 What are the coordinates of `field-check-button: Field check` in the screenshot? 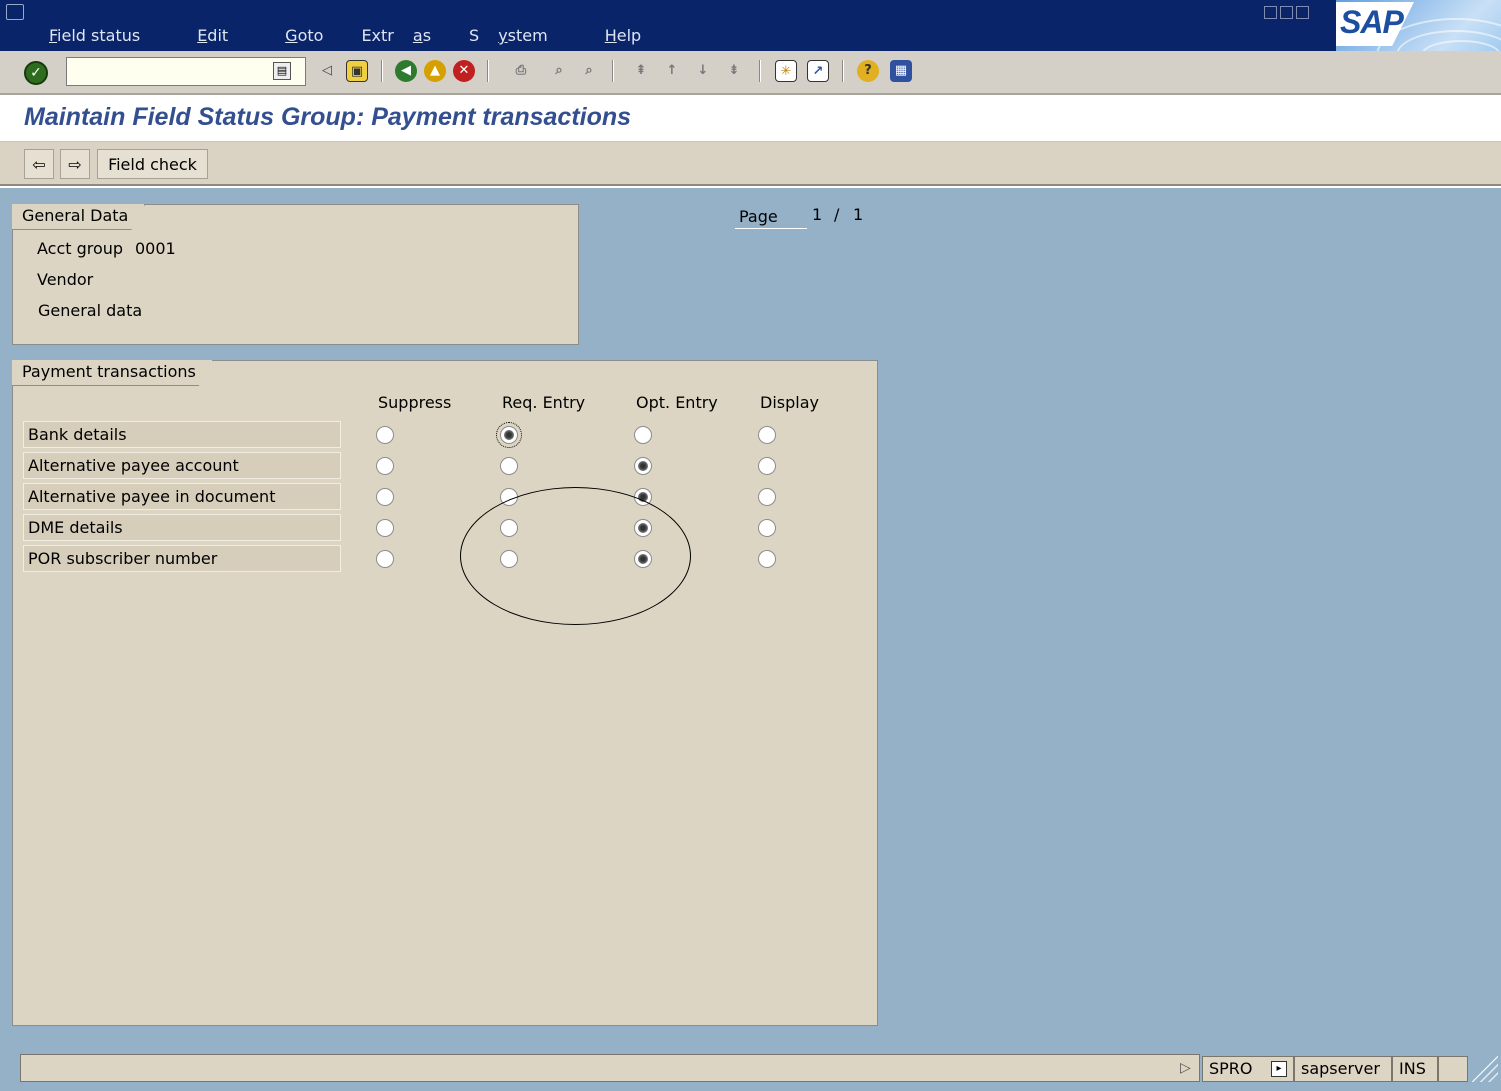 It's located at (152, 164).